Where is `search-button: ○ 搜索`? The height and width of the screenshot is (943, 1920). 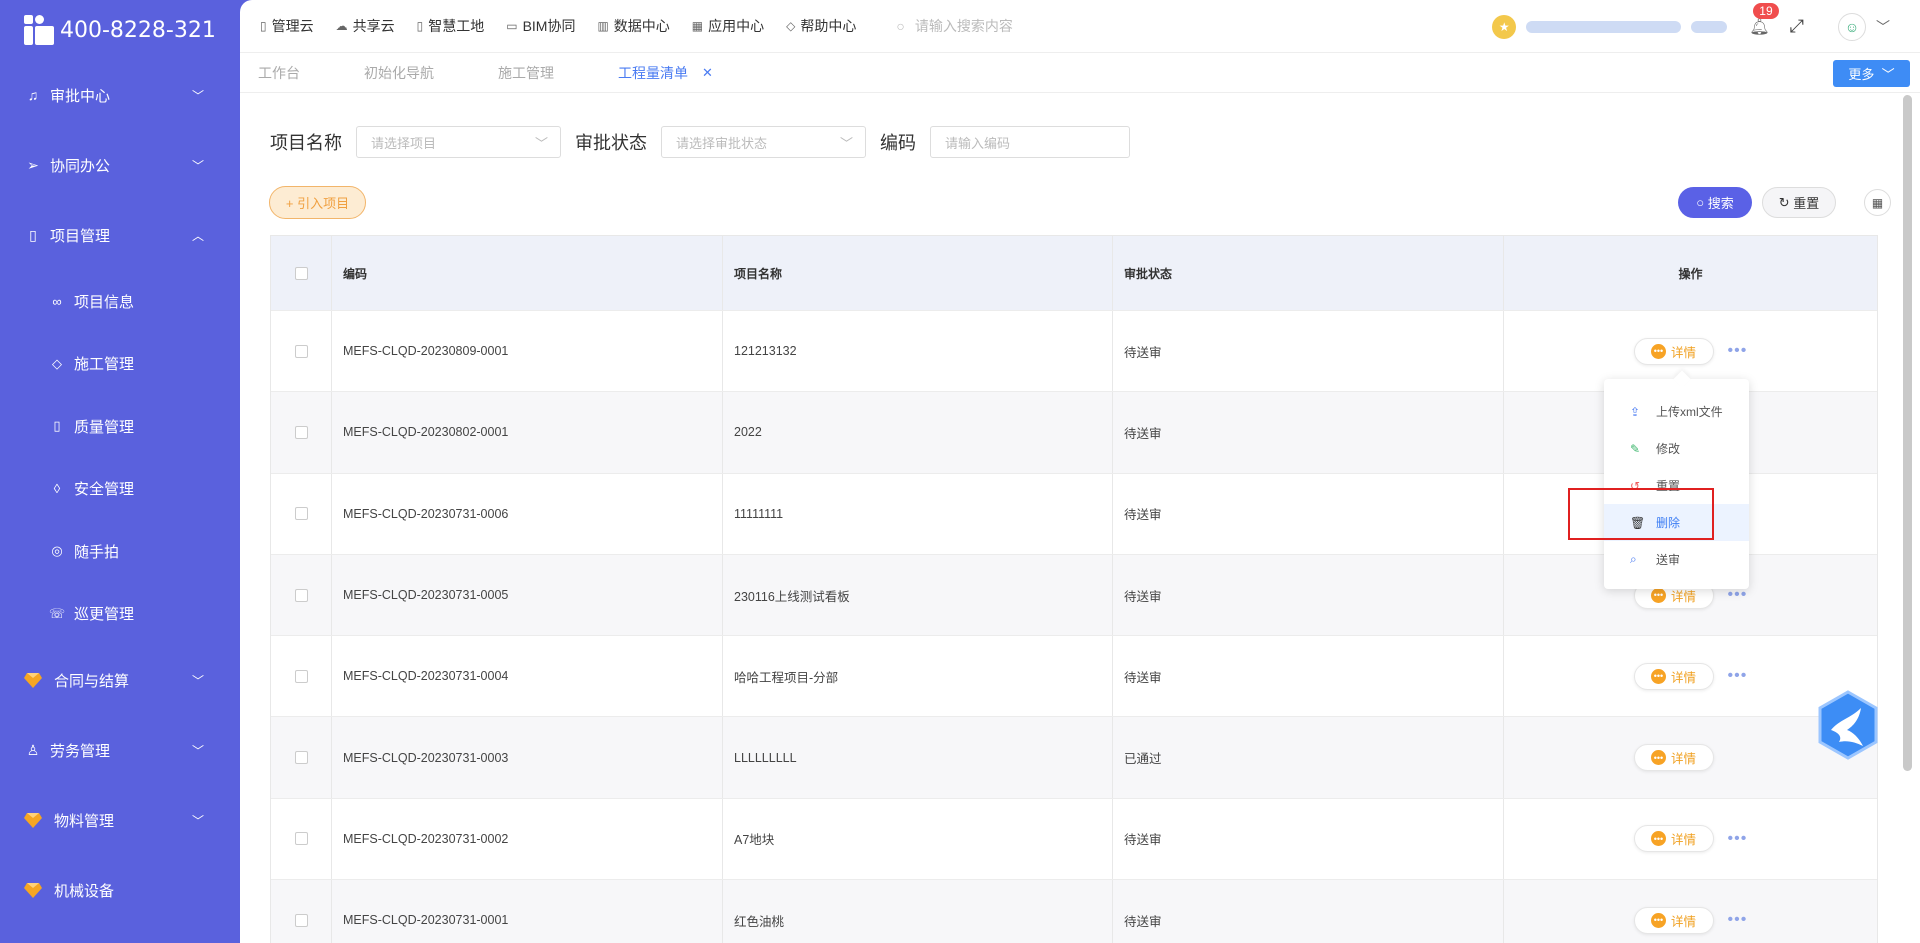 search-button: ○ 搜索 is located at coordinates (1715, 202).